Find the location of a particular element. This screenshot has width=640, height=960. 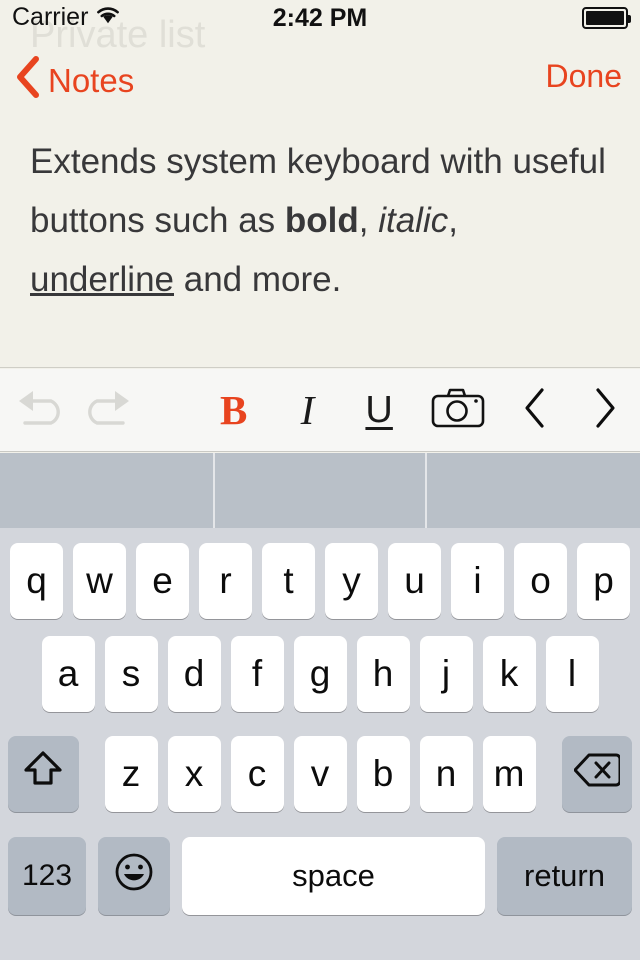

underline-button: U is located at coordinates (379, 410).